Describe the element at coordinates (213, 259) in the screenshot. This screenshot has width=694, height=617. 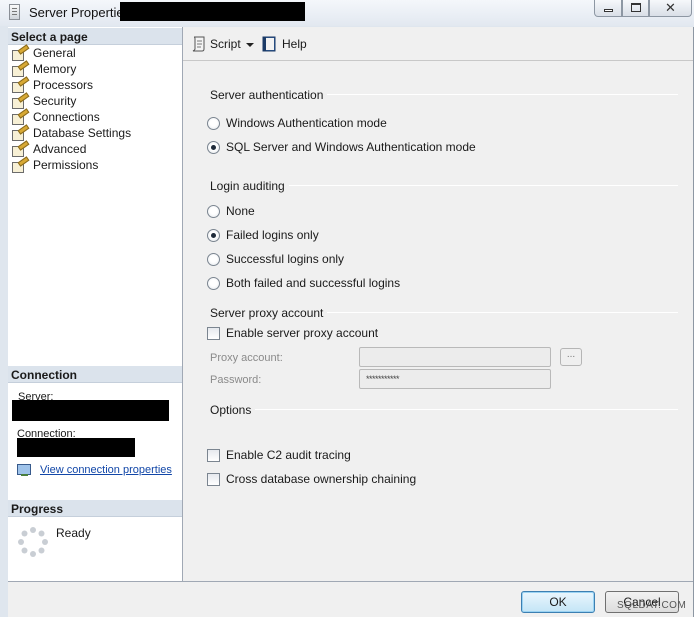
I see `audit-successful-radio` at that location.